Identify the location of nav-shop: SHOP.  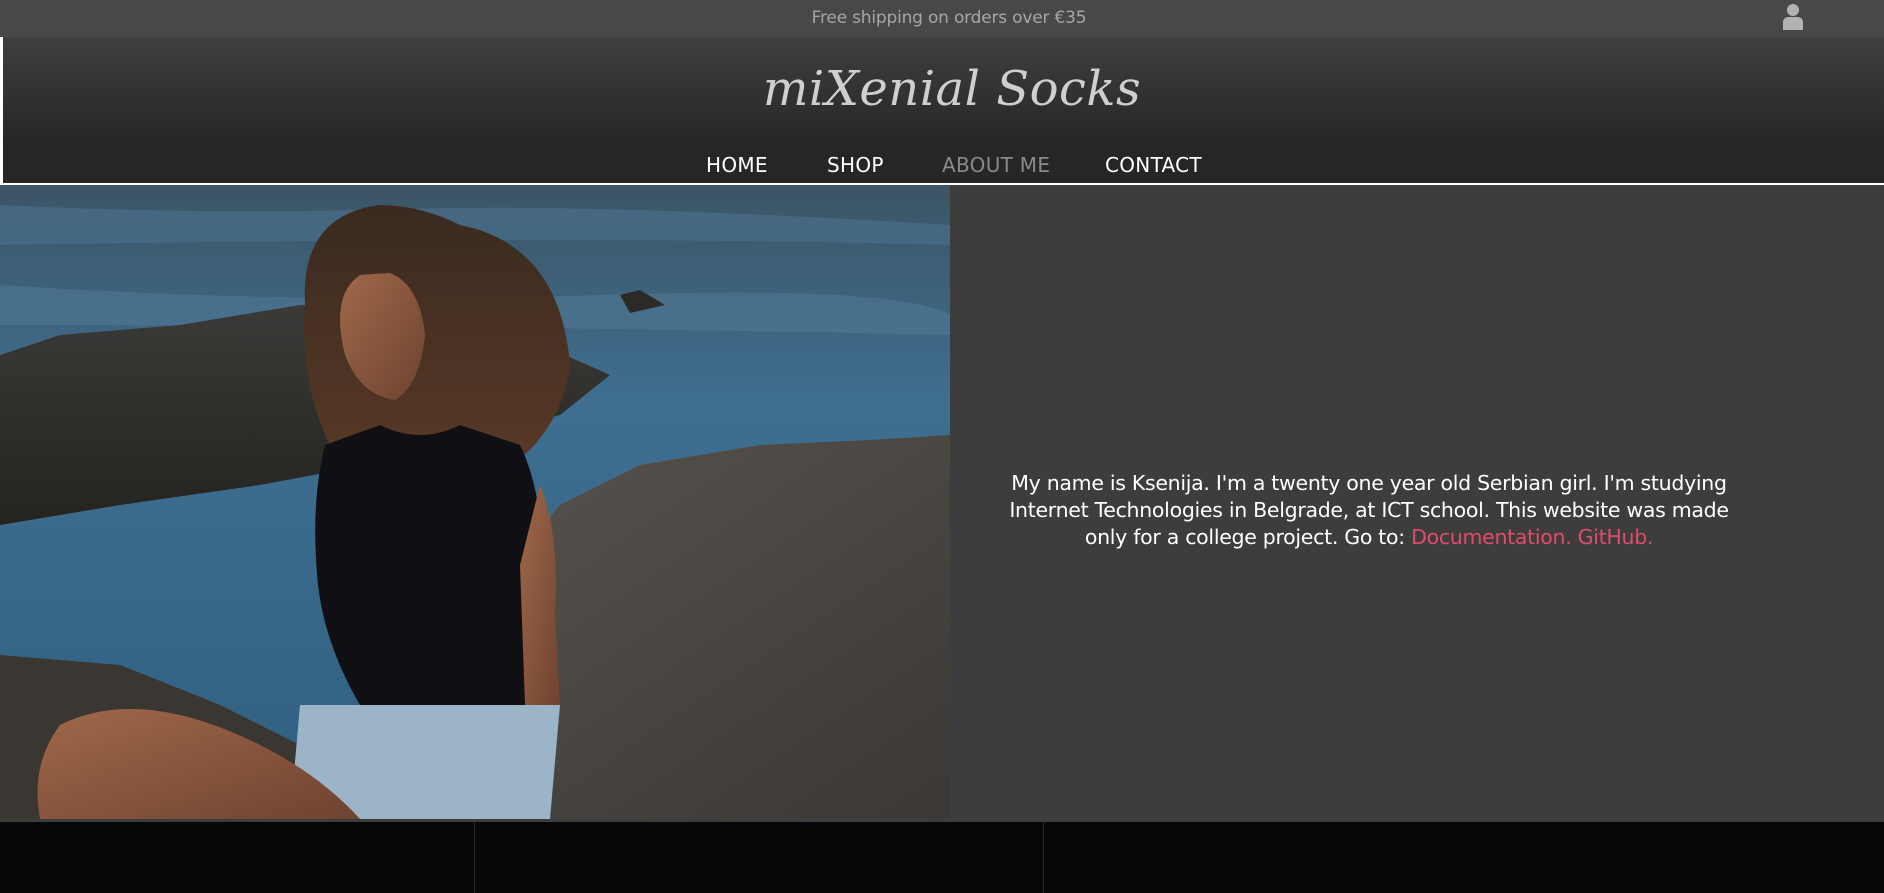
(855, 165).